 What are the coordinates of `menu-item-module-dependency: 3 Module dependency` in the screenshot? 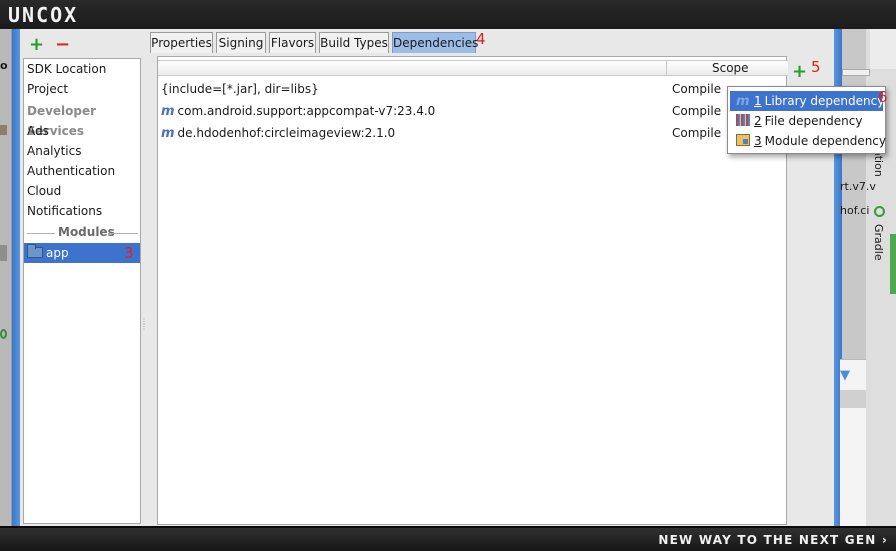 It's located at (808, 141).